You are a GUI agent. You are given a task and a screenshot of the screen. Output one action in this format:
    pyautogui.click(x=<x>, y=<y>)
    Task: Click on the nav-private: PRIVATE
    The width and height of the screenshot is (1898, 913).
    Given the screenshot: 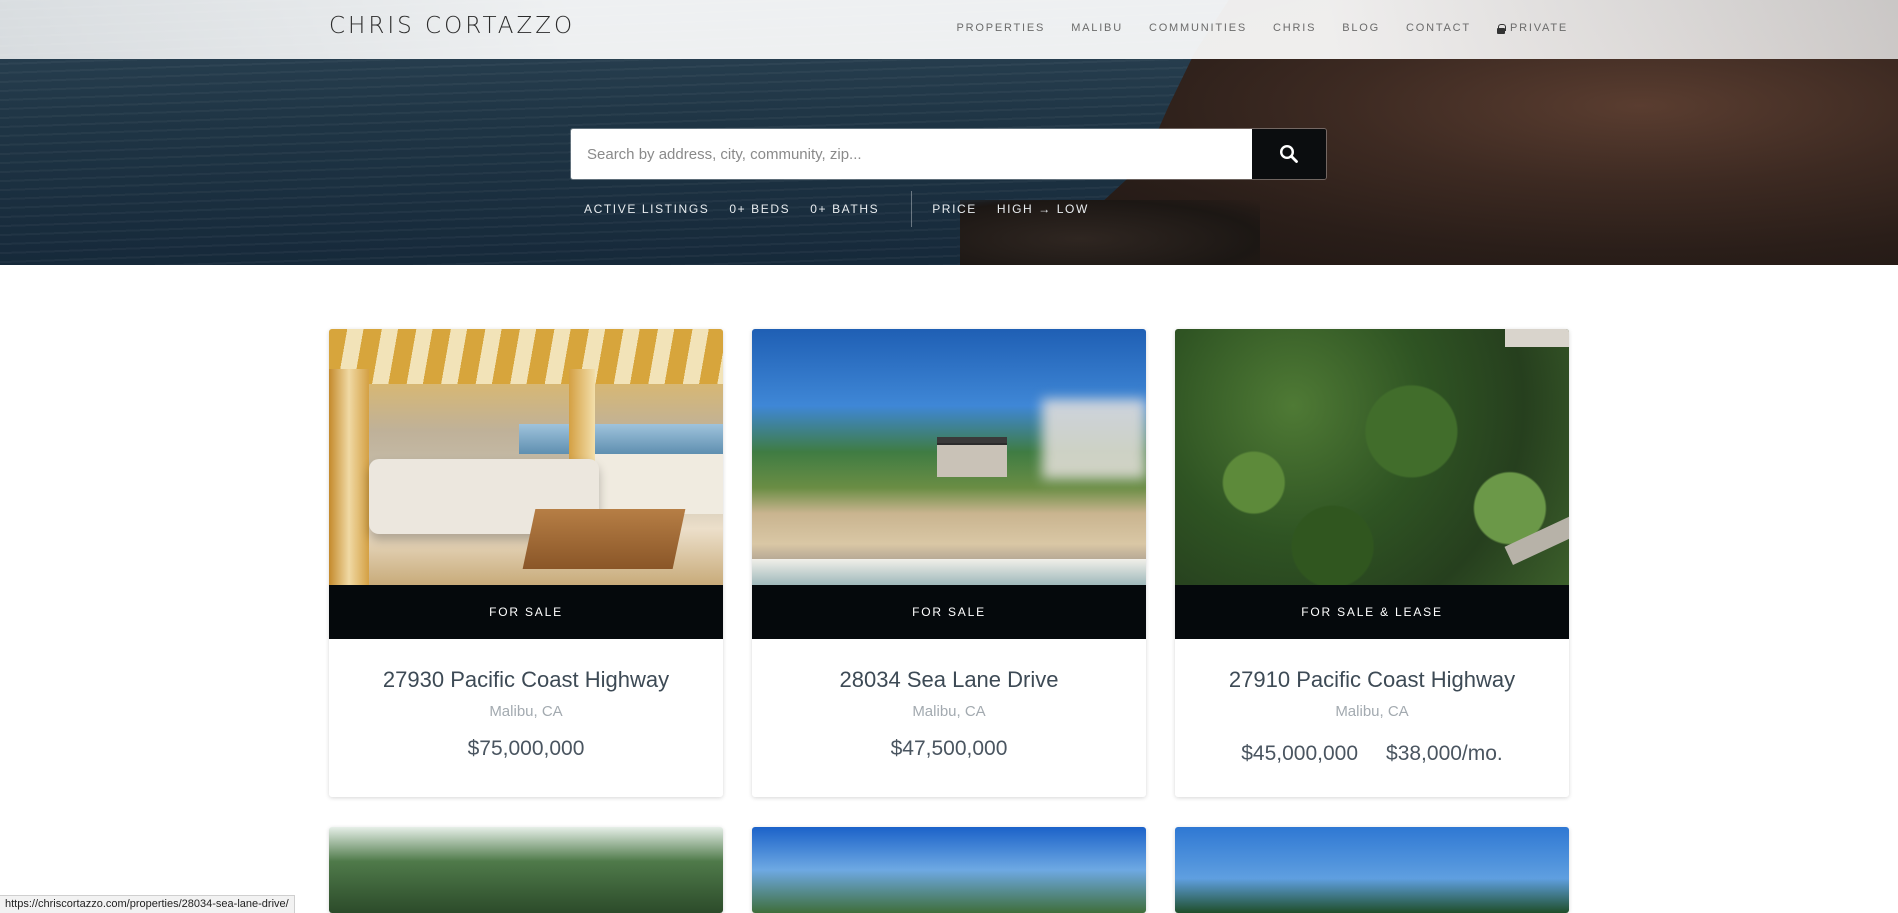 What is the action you would take?
    pyautogui.click(x=1532, y=28)
    